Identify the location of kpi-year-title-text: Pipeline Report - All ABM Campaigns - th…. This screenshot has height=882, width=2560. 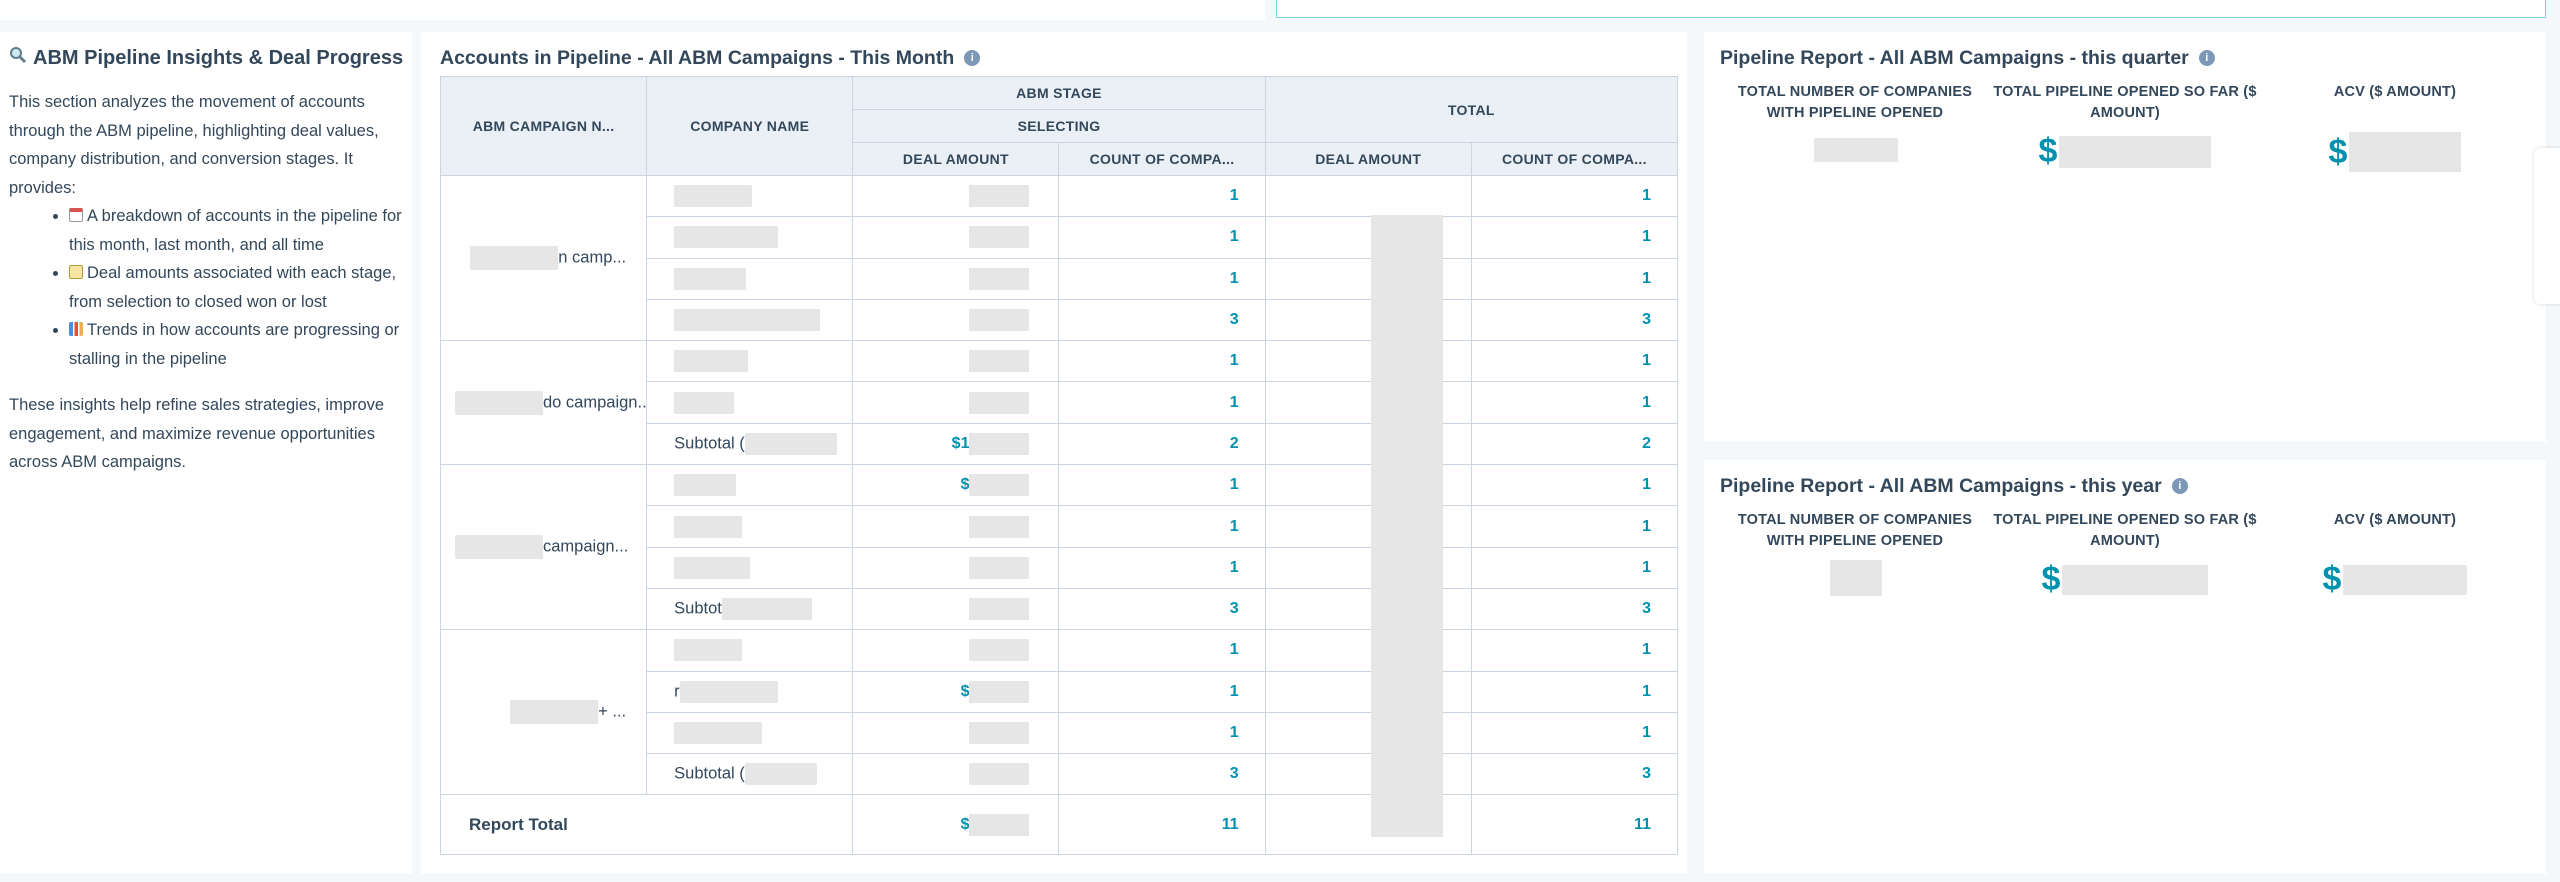
(1941, 486).